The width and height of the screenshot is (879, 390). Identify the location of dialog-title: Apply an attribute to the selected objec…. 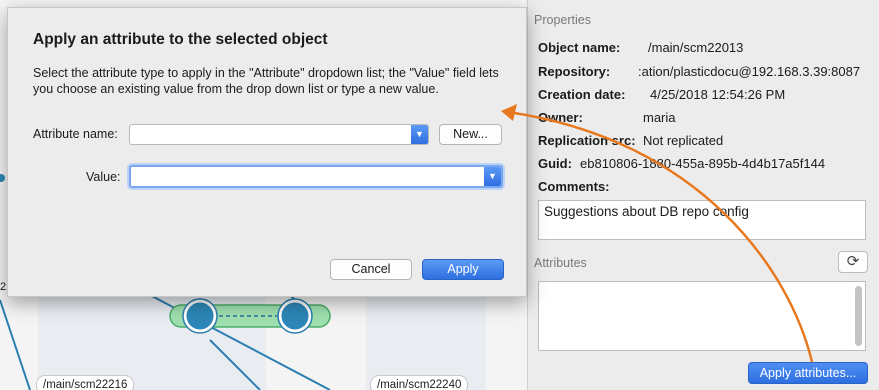
(180, 39).